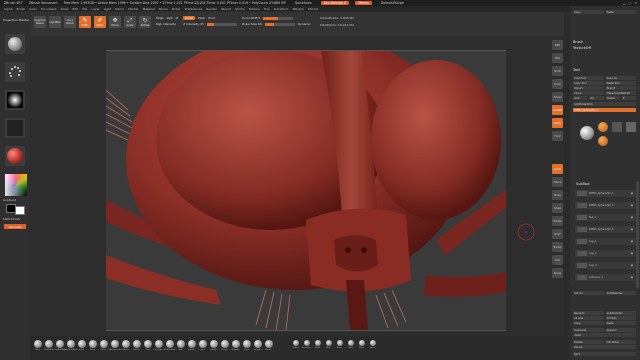 The width and height of the screenshot is (640, 360). I want to click on autoreorder-2-button: AutoReorder, so click(620, 313).